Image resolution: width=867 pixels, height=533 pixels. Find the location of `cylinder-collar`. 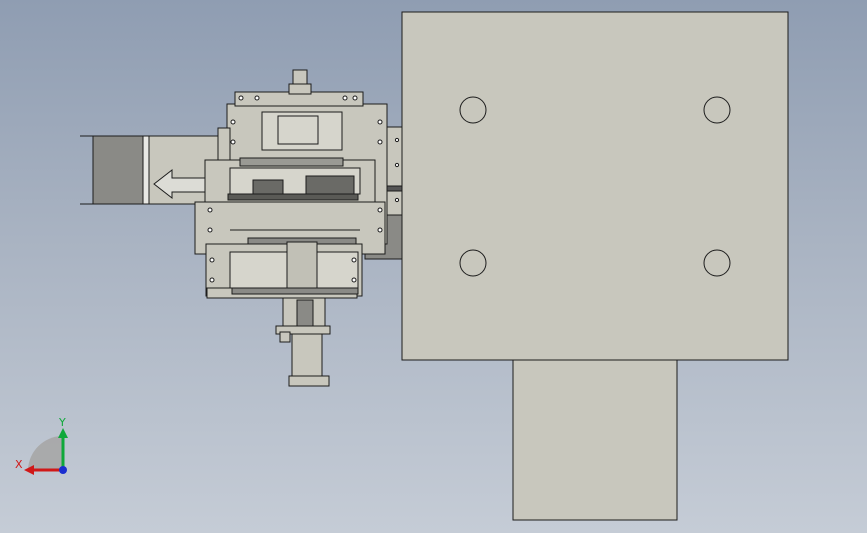

cylinder-collar is located at coordinates (146, 170).